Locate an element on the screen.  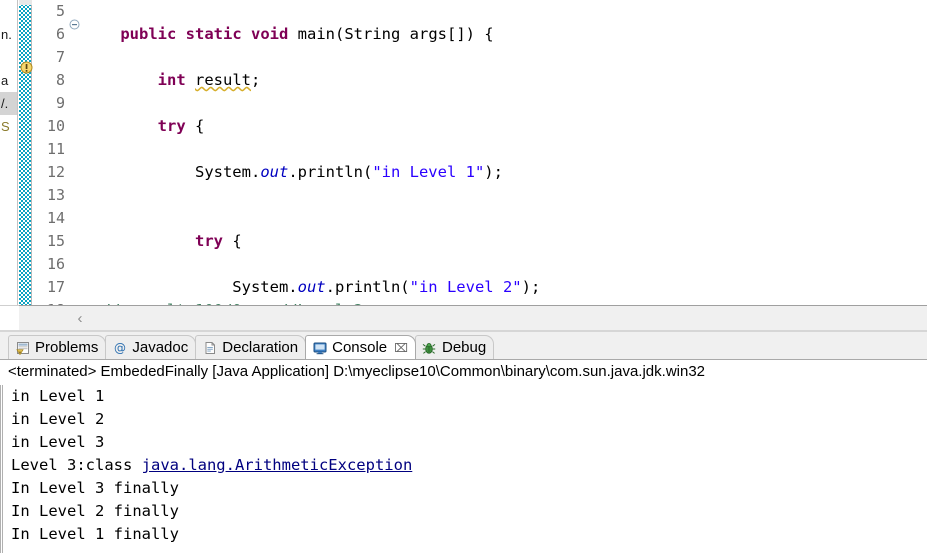
tab-console: Console ⌧ is located at coordinates (360, 347).